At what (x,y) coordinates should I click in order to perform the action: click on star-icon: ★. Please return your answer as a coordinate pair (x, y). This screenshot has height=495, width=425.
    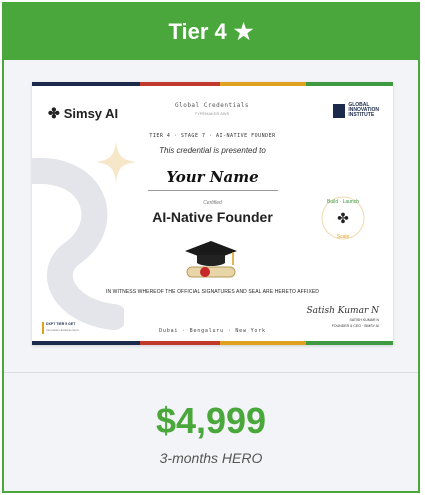
    Looking at the image, I should click on (243, 31).